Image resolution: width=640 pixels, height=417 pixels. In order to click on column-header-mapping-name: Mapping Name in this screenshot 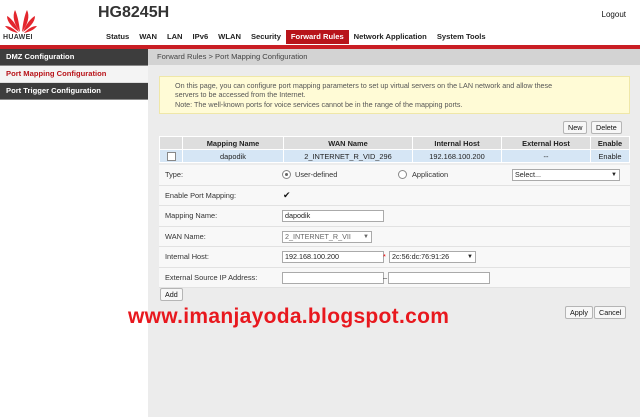, I will do `click(233, 143)`.